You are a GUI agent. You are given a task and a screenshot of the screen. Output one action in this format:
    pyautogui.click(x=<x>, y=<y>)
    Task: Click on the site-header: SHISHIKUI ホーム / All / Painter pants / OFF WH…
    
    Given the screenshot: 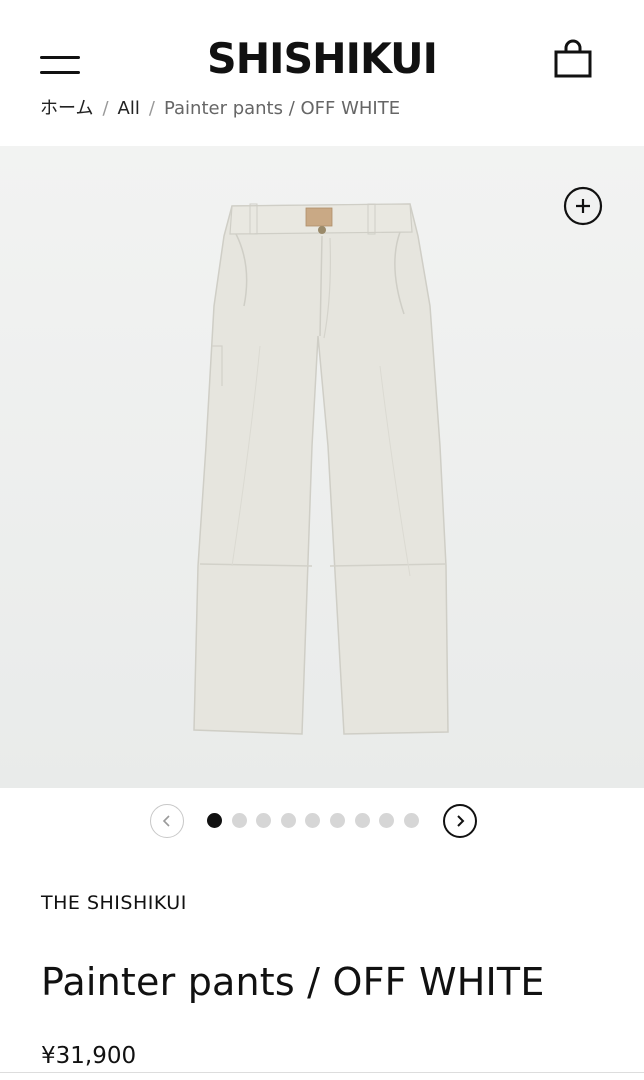 What is the action you would take?
    pyautogui.click(x=322, y=72)
    